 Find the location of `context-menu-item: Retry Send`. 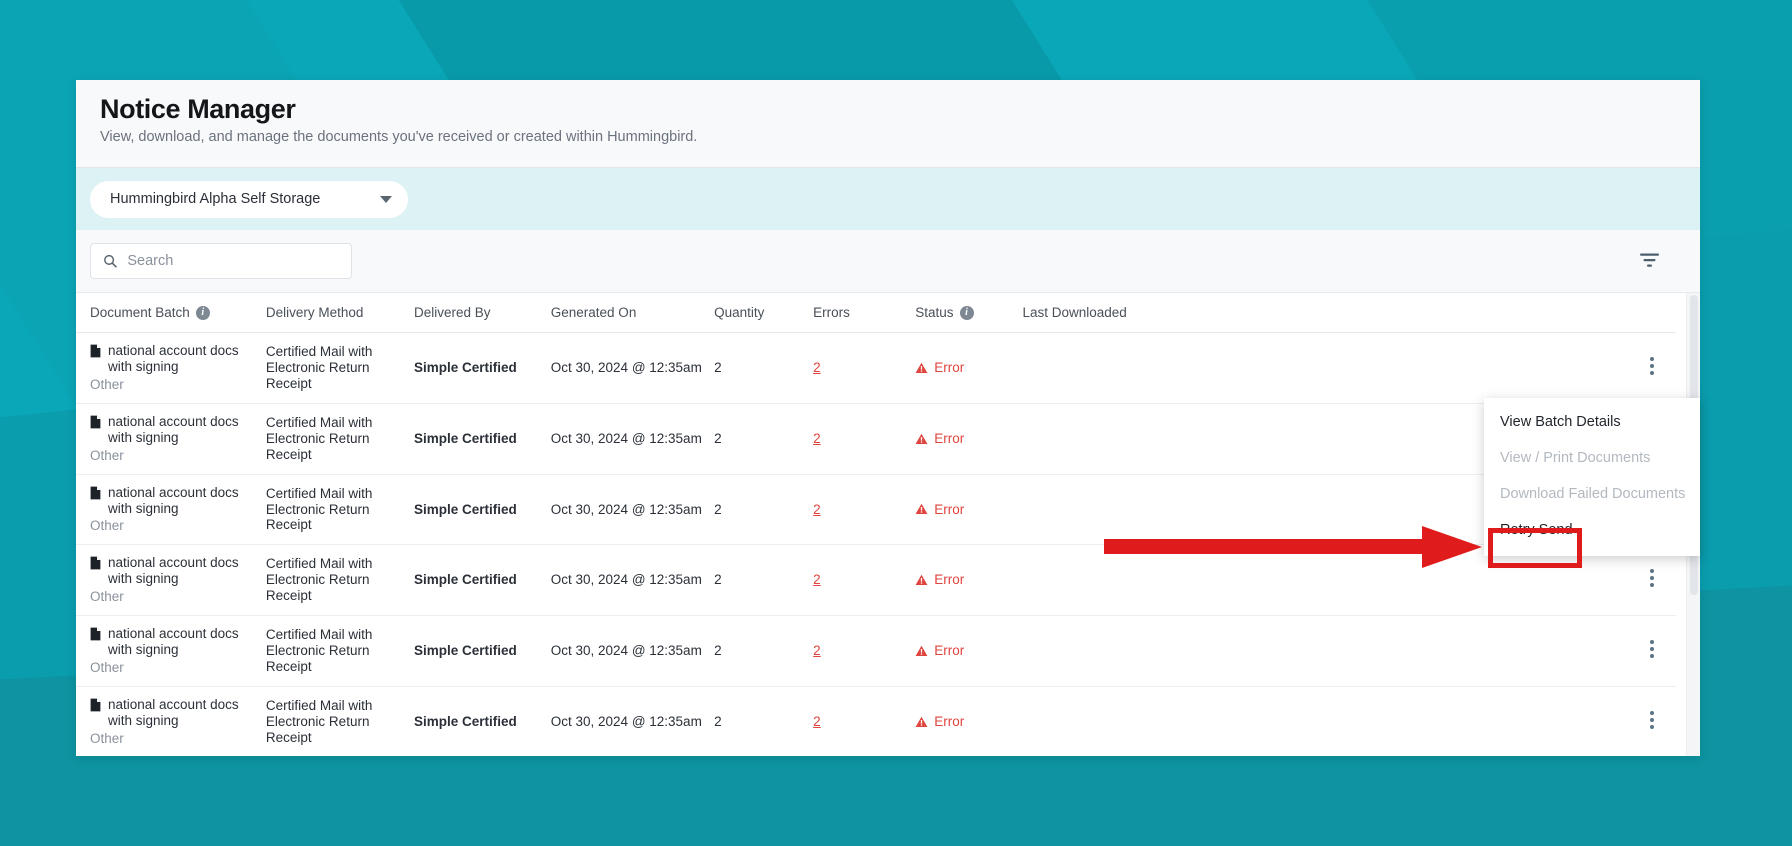

context-menu-item: Retry Send is located at coordinates (1592, 530).